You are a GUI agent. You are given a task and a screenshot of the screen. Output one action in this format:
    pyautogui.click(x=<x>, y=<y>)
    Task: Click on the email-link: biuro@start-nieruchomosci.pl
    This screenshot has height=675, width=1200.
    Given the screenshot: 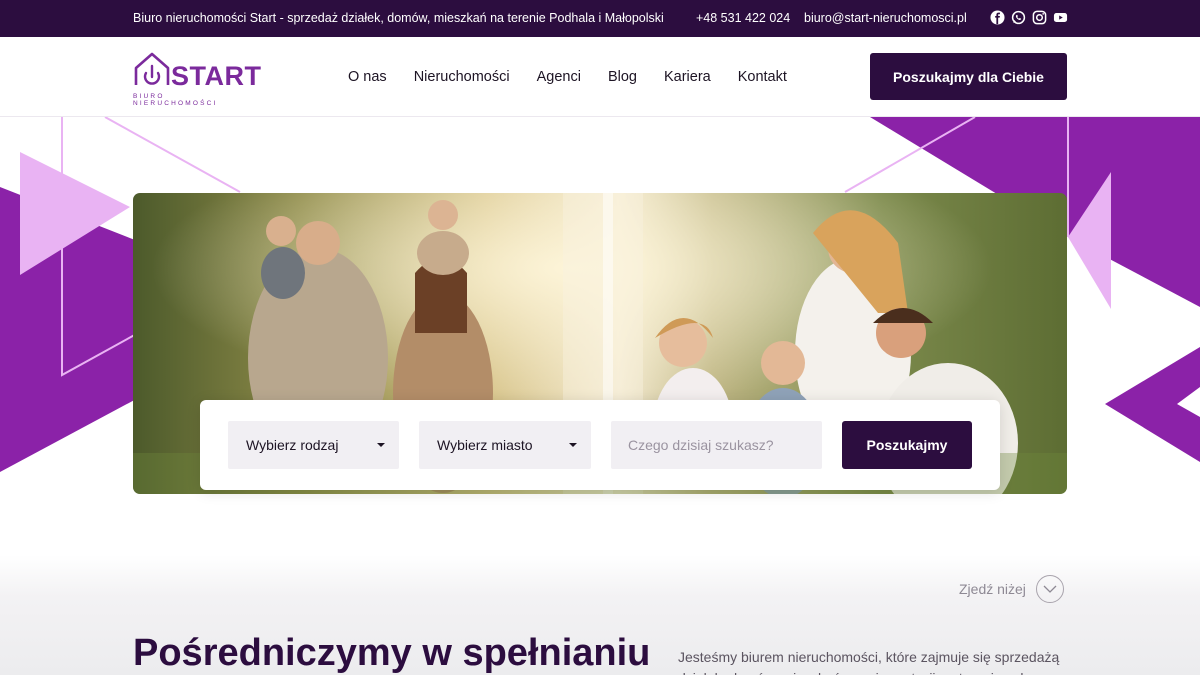 What is the action you would take?
    pyautogui.click(x=885, y=18)
    